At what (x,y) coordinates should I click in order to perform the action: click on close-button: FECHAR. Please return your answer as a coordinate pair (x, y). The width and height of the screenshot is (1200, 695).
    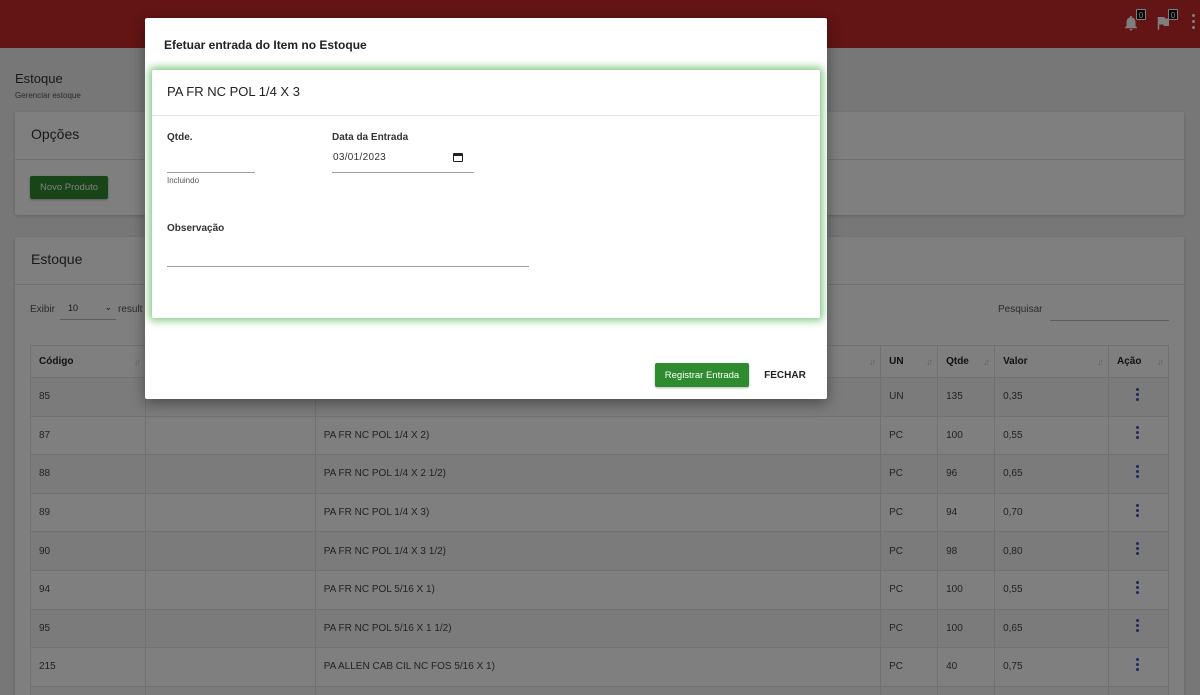
    Looking at the image, I should click on (785, 375).